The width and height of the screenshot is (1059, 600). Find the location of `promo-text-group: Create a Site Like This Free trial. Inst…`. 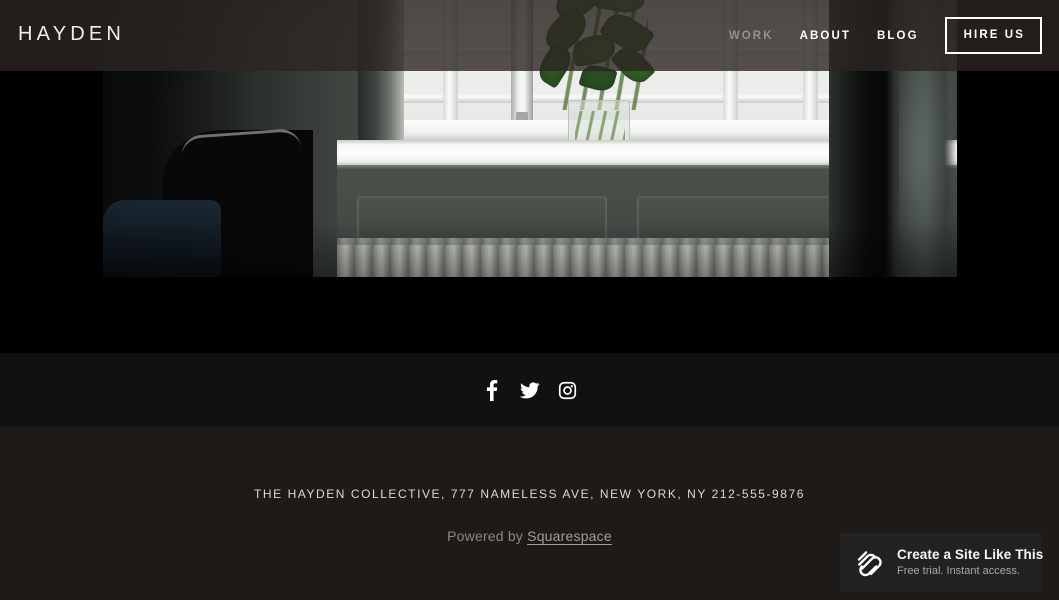

promo-text-group: Create a Site Like This Free trial. Inst… is located at coordinates (970, 562).